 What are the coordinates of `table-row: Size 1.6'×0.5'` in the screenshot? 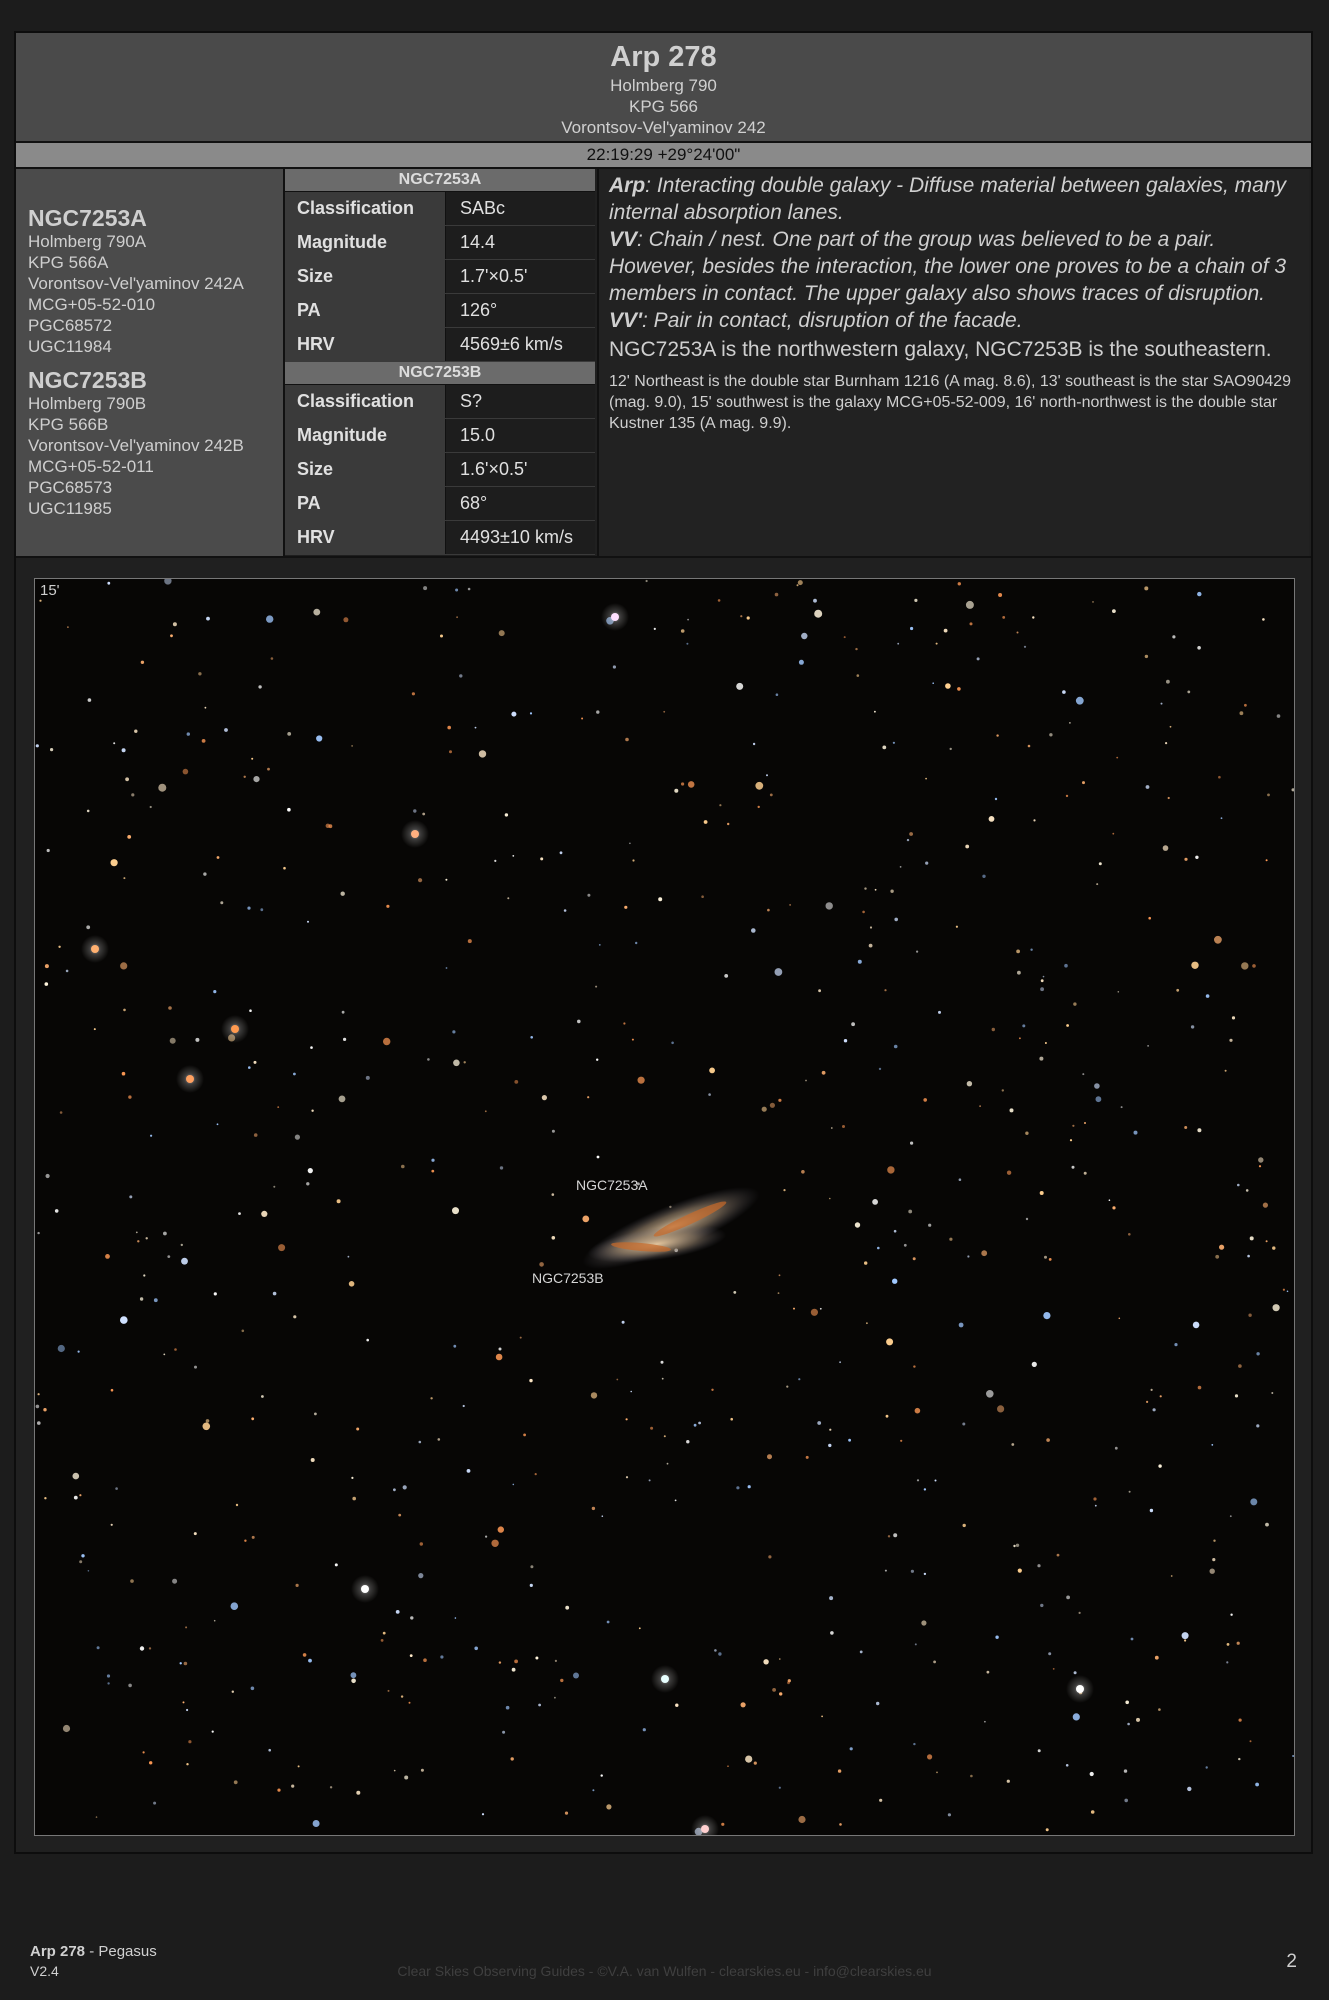 It's located at (440, 470).